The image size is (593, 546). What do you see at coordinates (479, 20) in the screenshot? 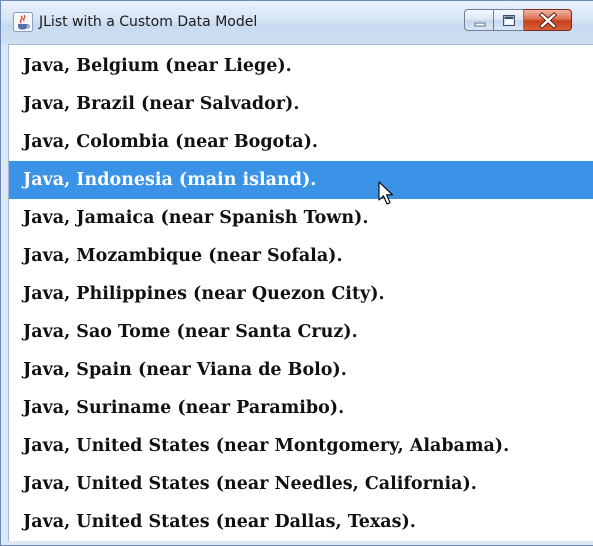
I see `minimize-button` at bounding box center [479, 20].